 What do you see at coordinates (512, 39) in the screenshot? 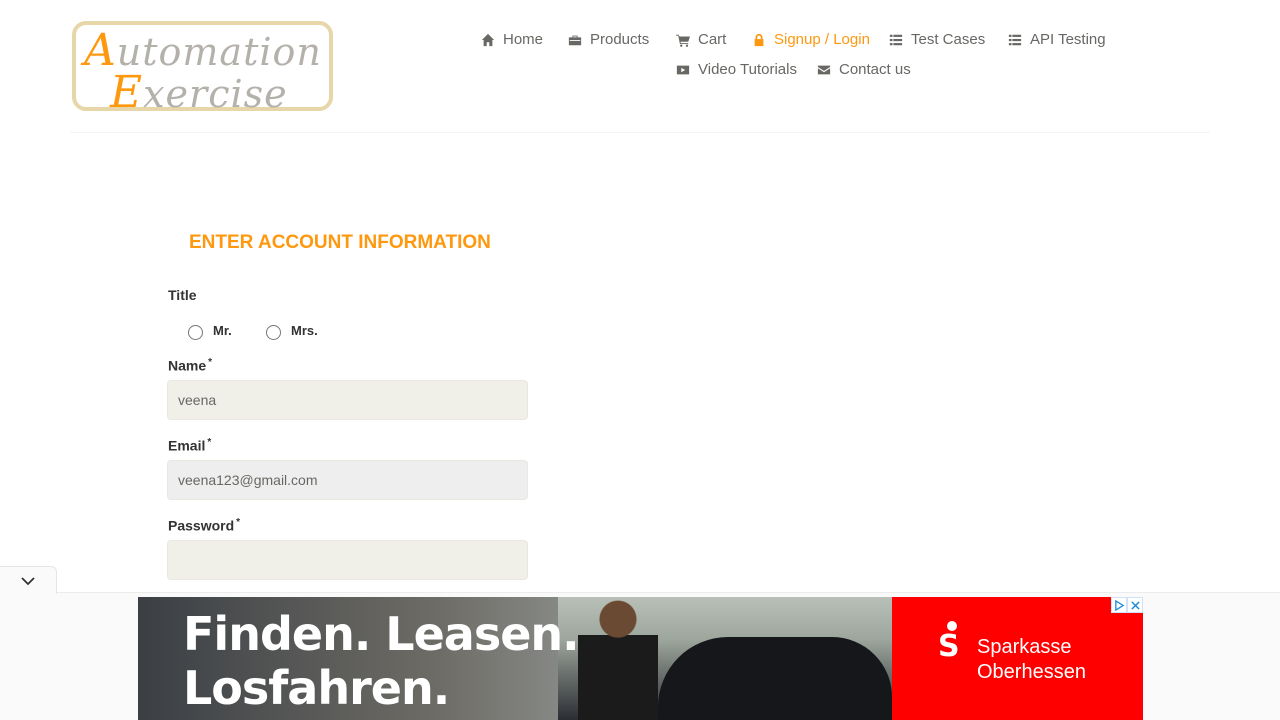
I see `nav-home: Home` at bounding box center [512, 39].